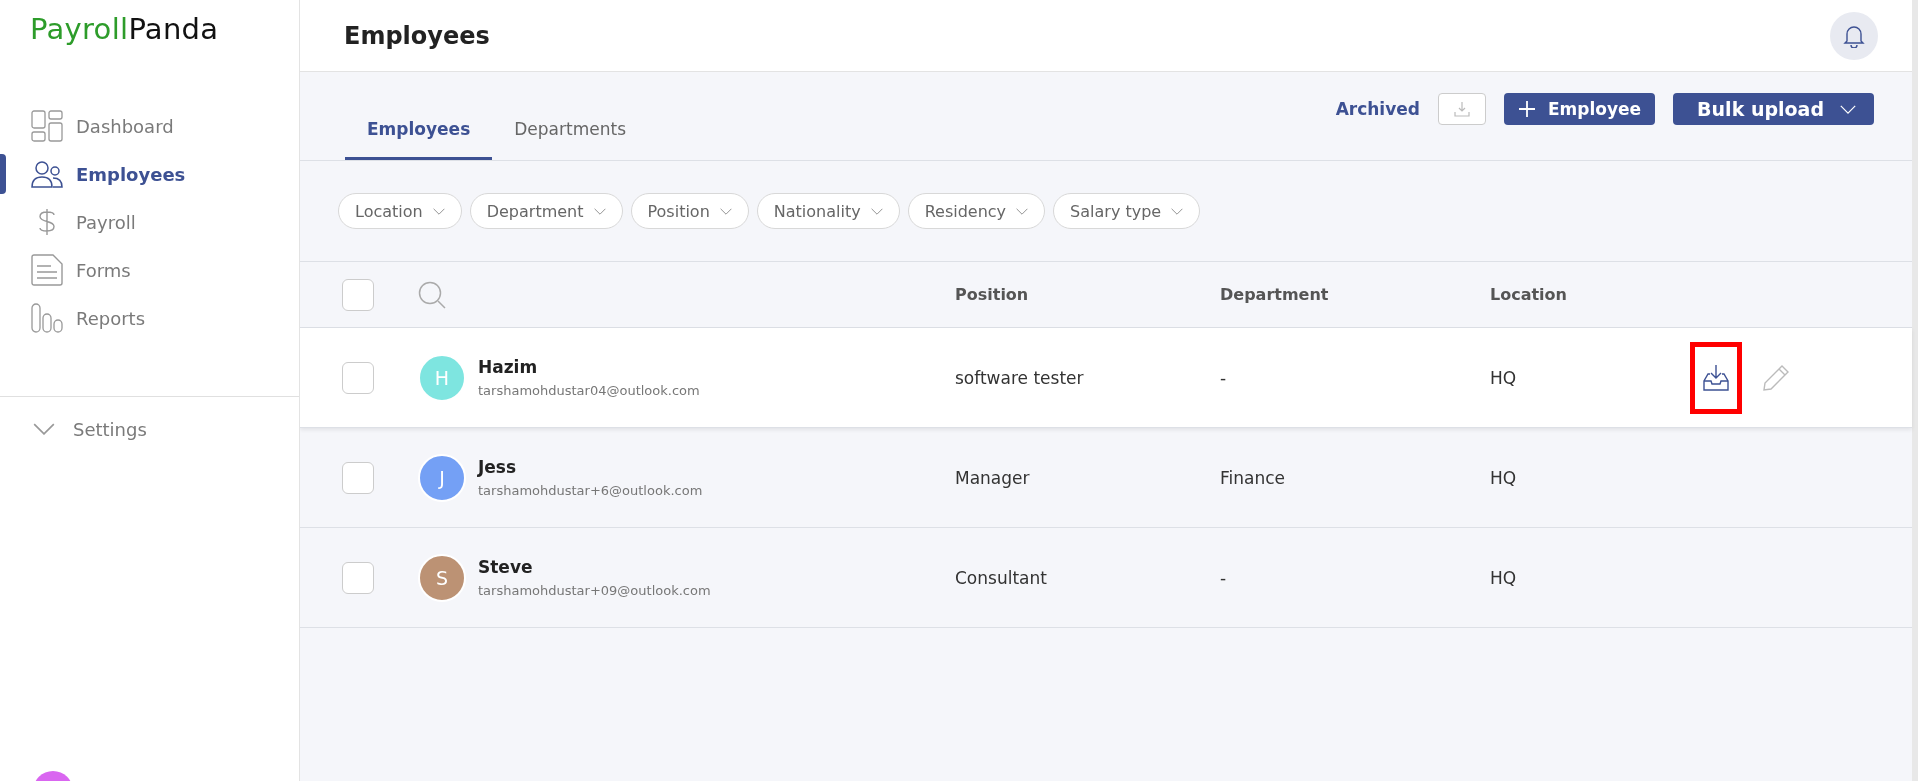 The height and width of the screenshot is (781, 1918). I want to click on bell-icon, so click(1854, 35).